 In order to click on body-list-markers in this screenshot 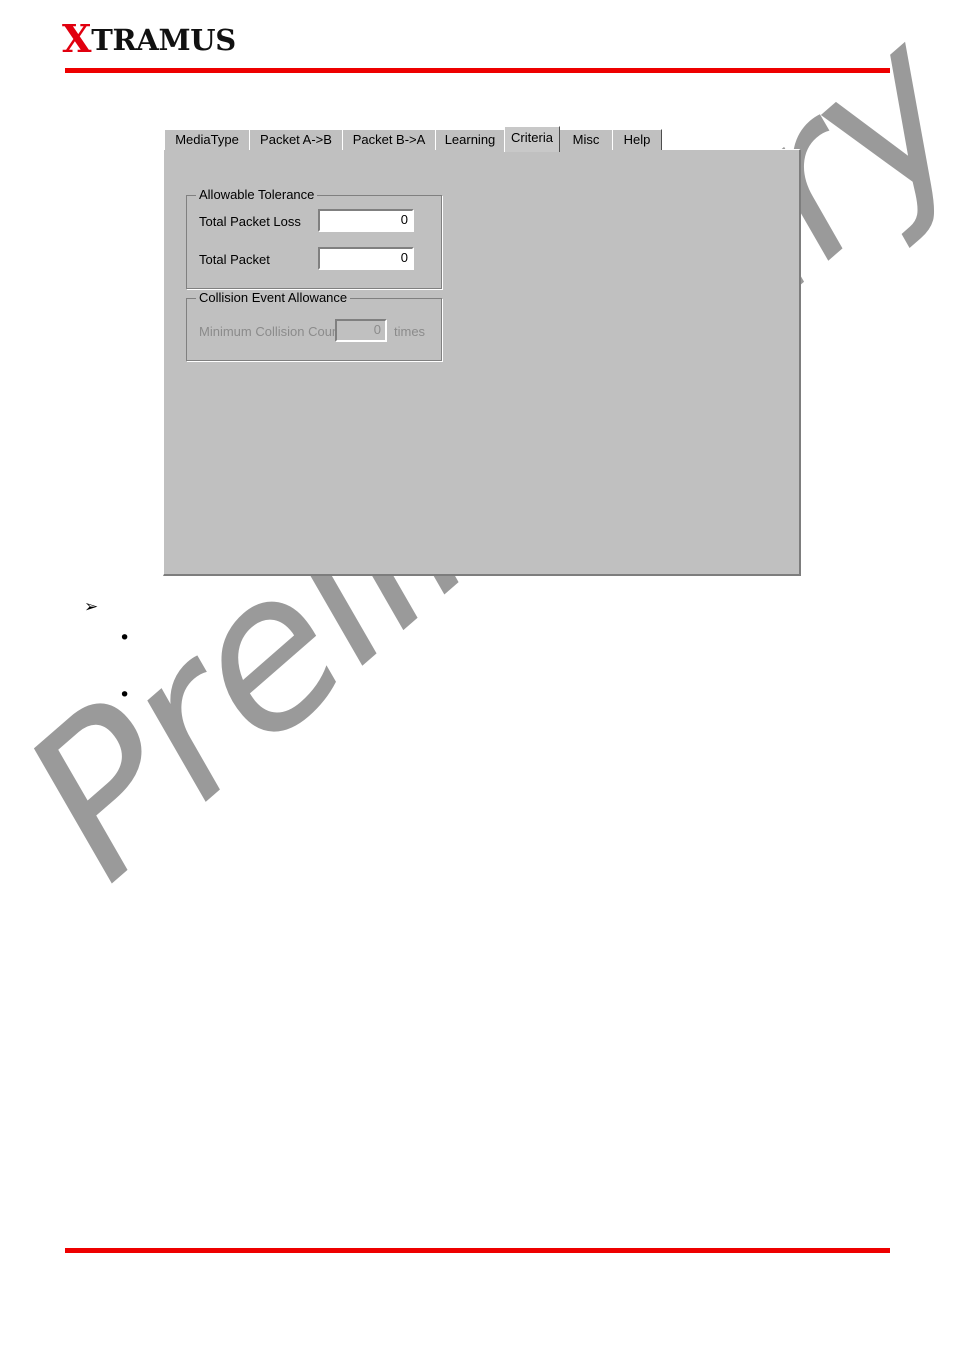, I will do `click(477, 660)`.